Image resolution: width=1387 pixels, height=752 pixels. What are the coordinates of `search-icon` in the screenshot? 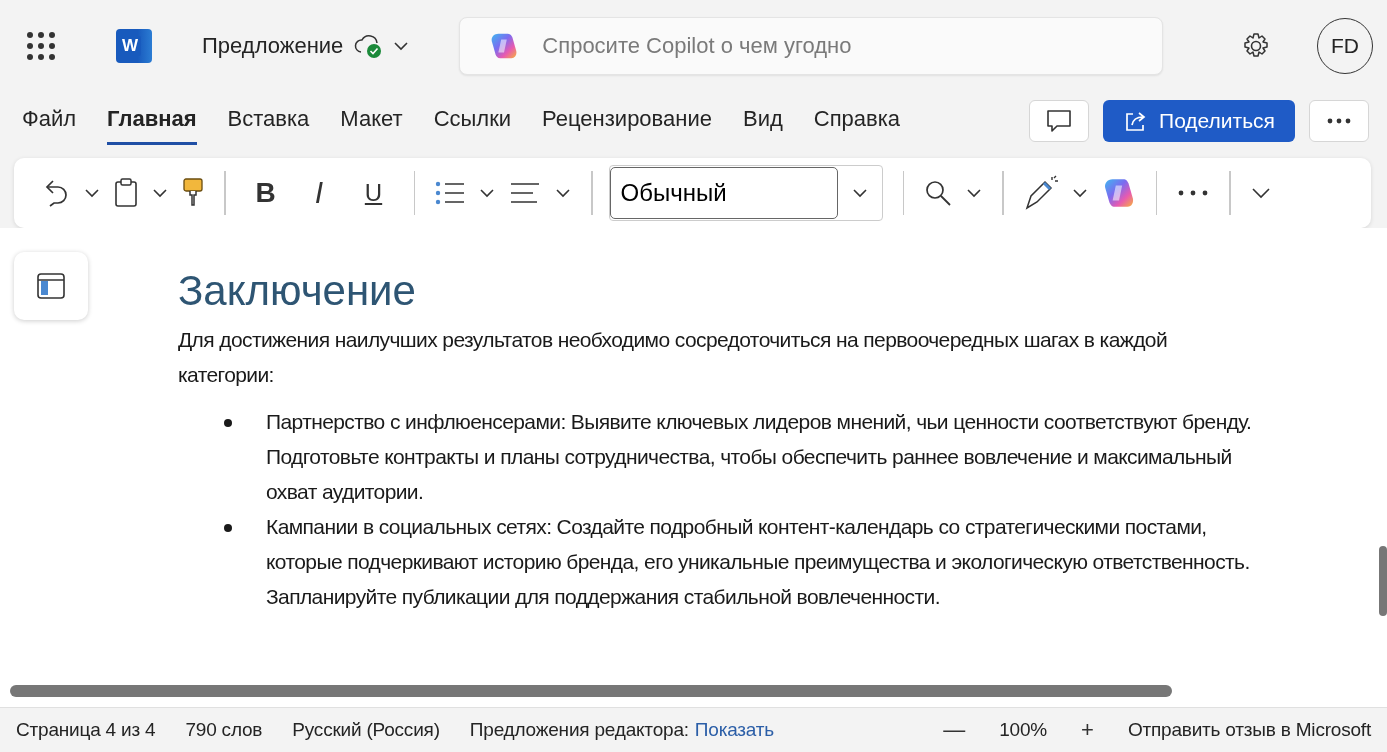 It's located at (938, 193).